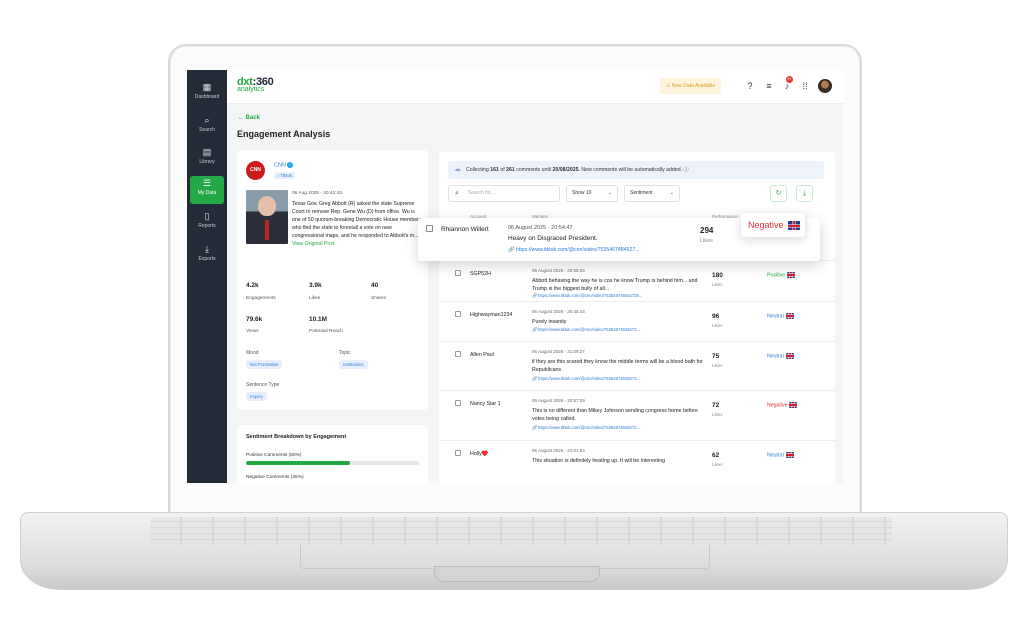 The height and width of the screenshot is (634, 1024). Describe the element at coordinates (207, 162) in the screenshot. I see `sidebar-item-label: Library` at that location.